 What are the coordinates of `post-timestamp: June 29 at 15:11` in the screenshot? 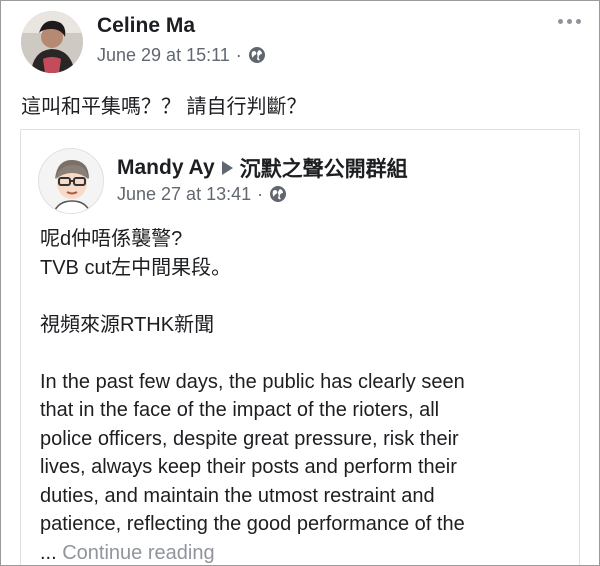 It's located at (163, 55).